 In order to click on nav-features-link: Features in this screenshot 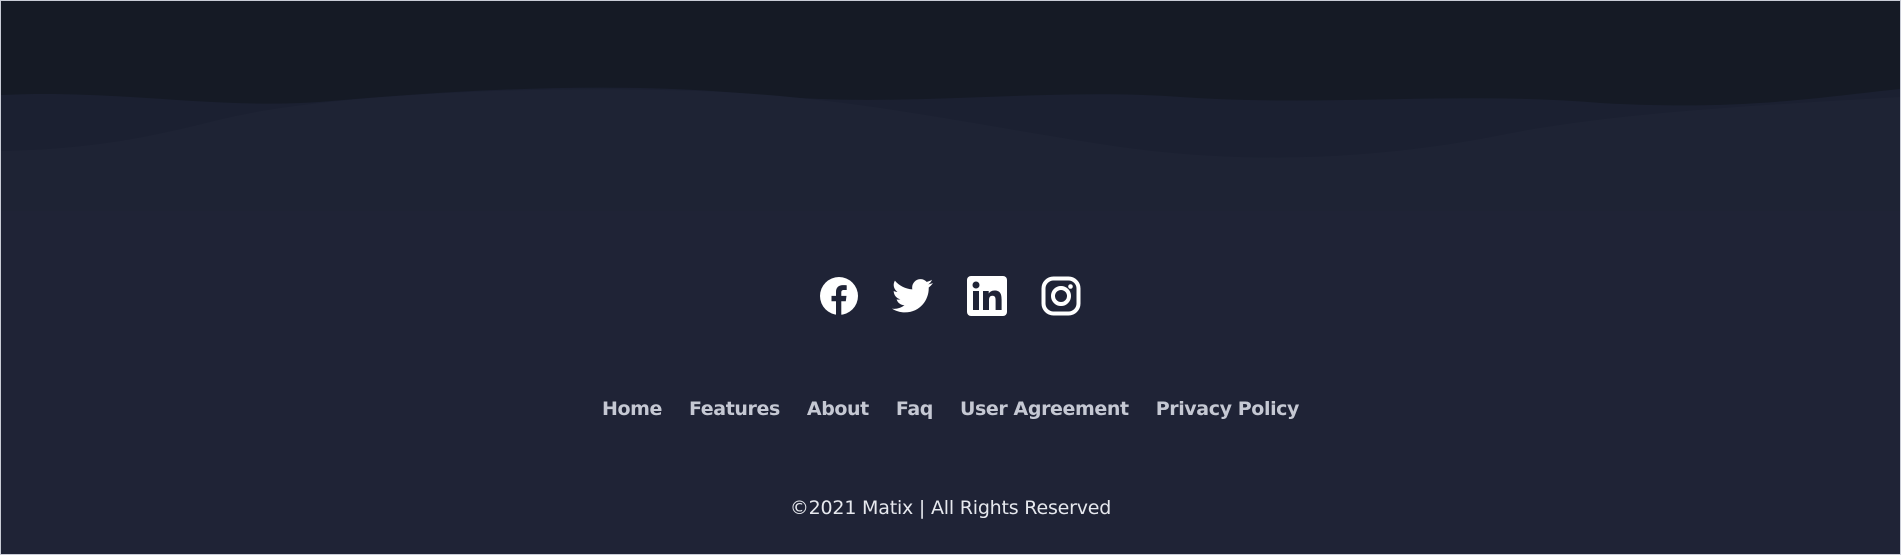, I will do `click(734, 409)`.